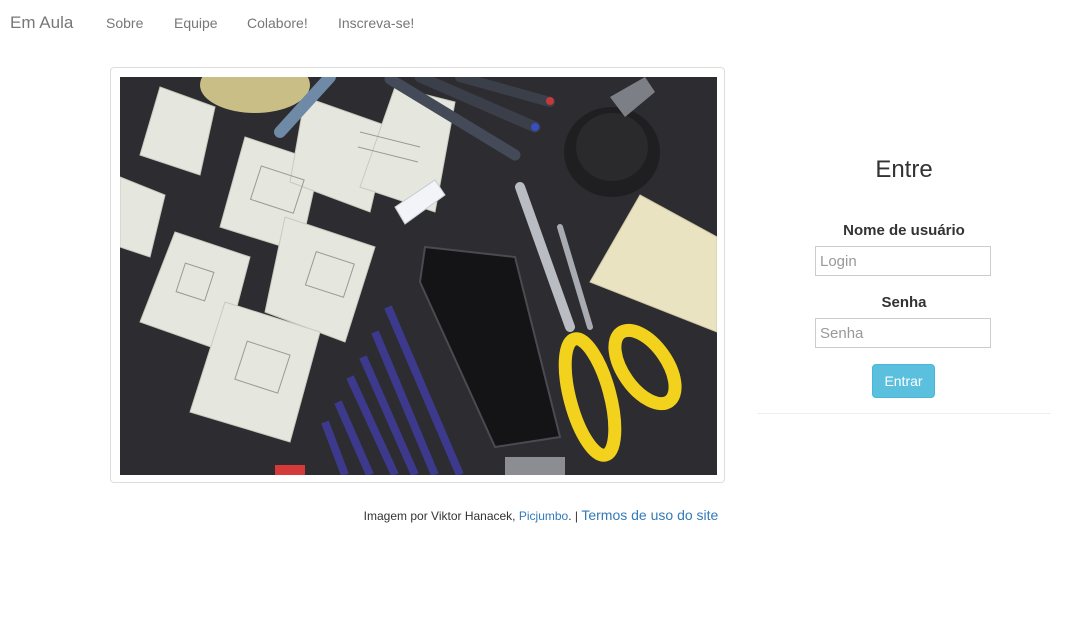 The height and width of the screenshot is (630, 1082). Describe the element at coordinates (543, 516) in the screenshot. I see `picjumbo-link: Picjumbo` at that location.